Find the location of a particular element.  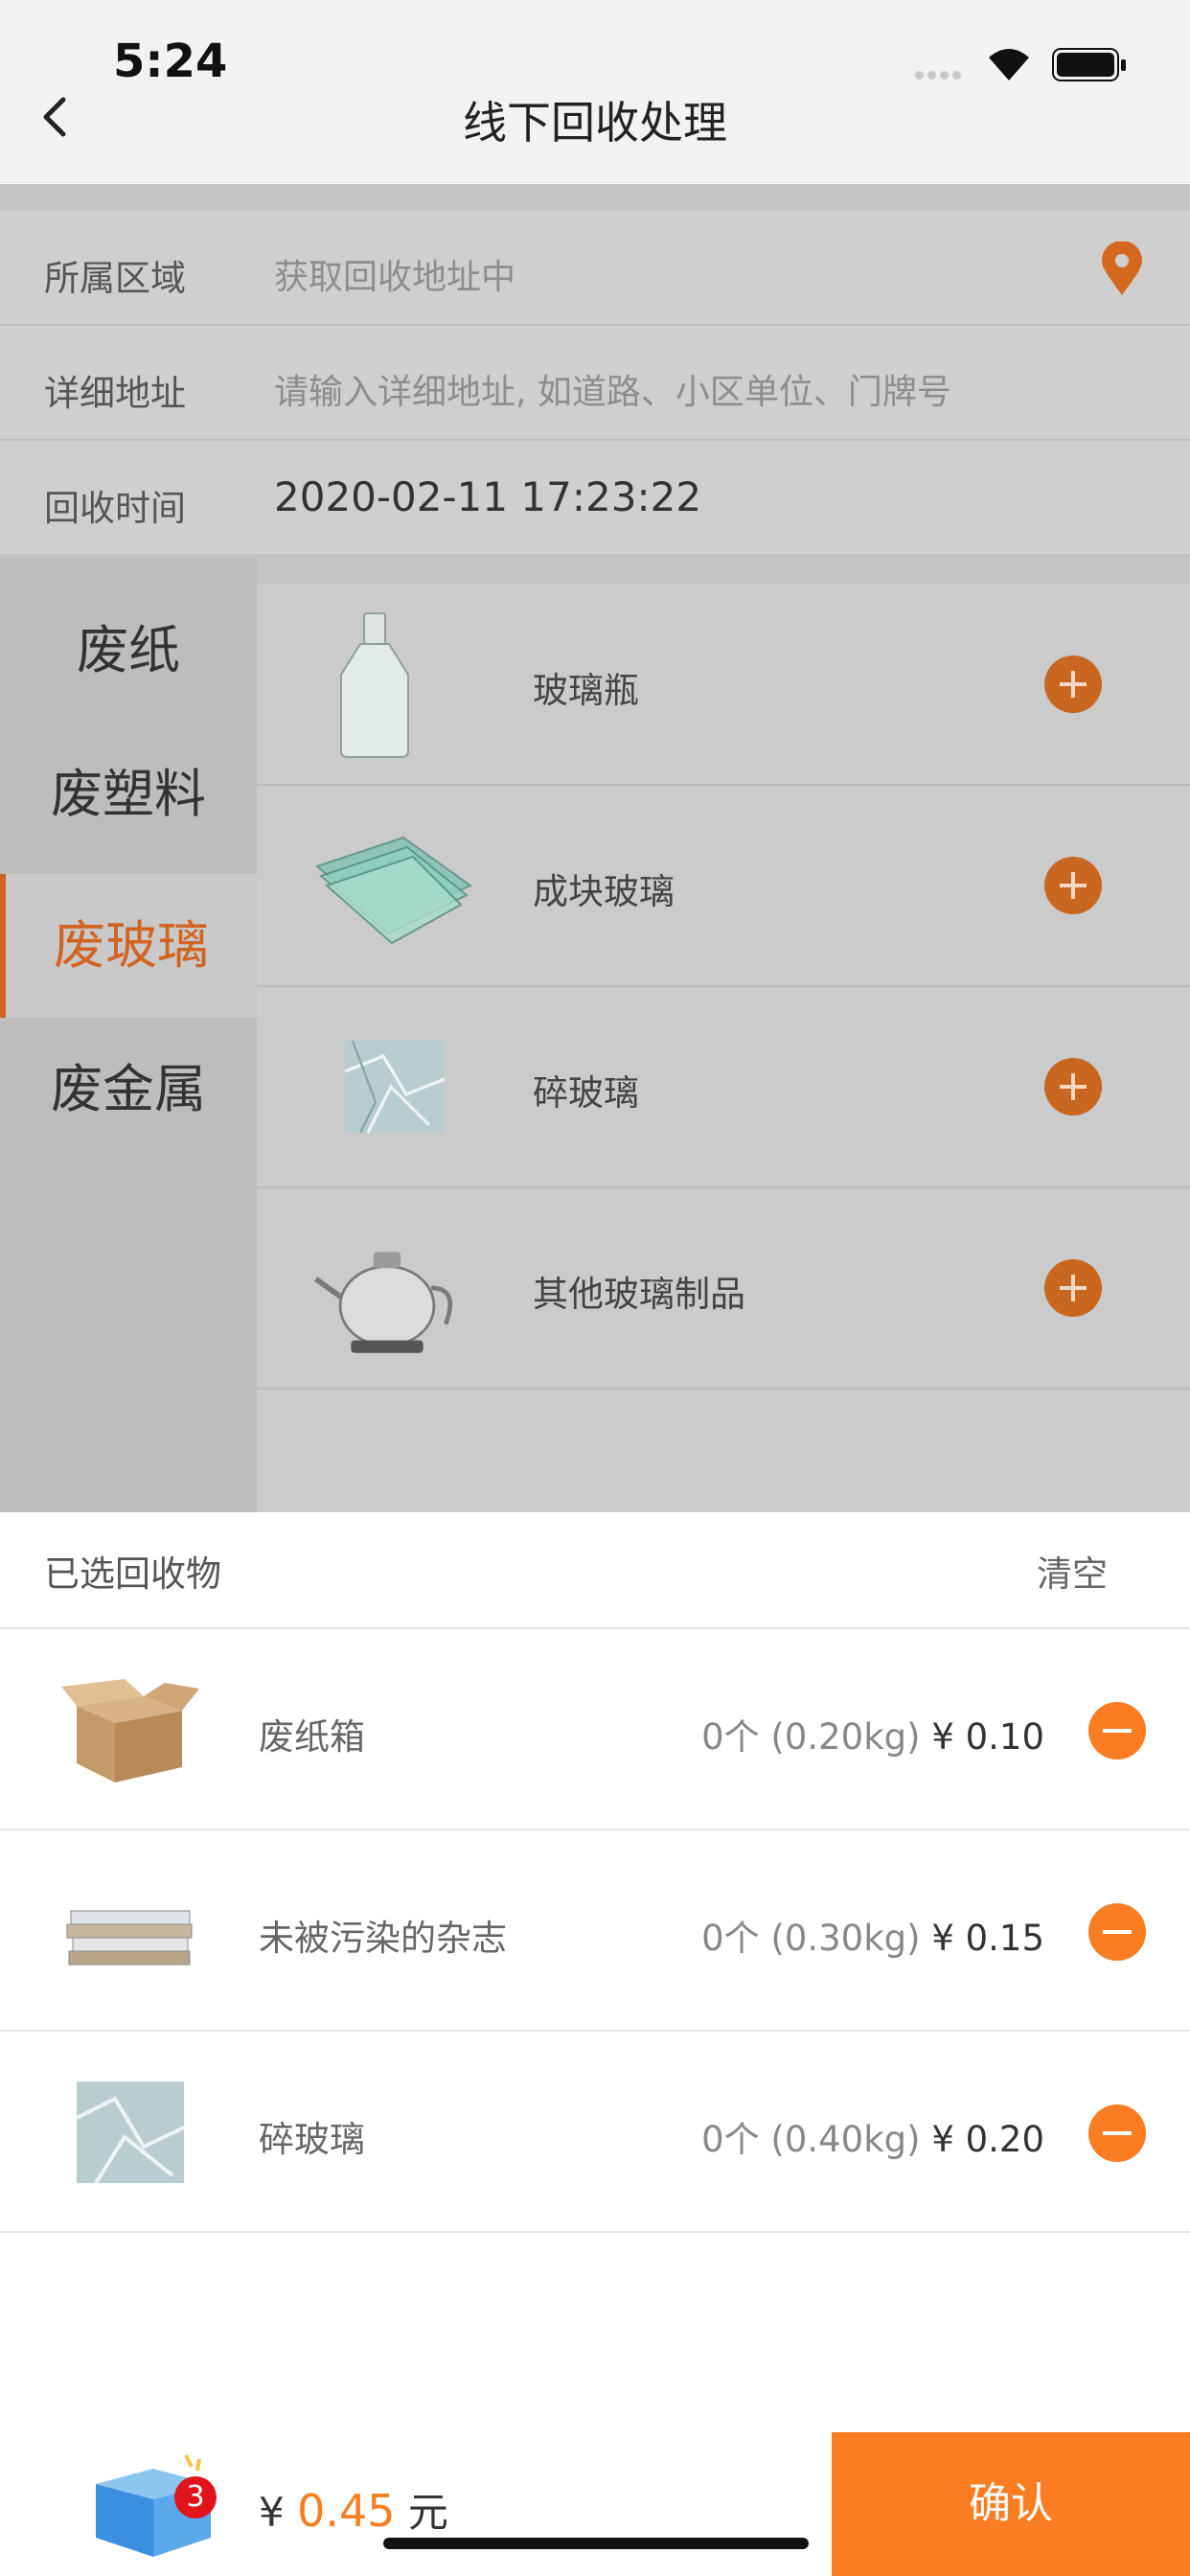

product-row: 成块玻璃 is located at coordinates (724, 886).